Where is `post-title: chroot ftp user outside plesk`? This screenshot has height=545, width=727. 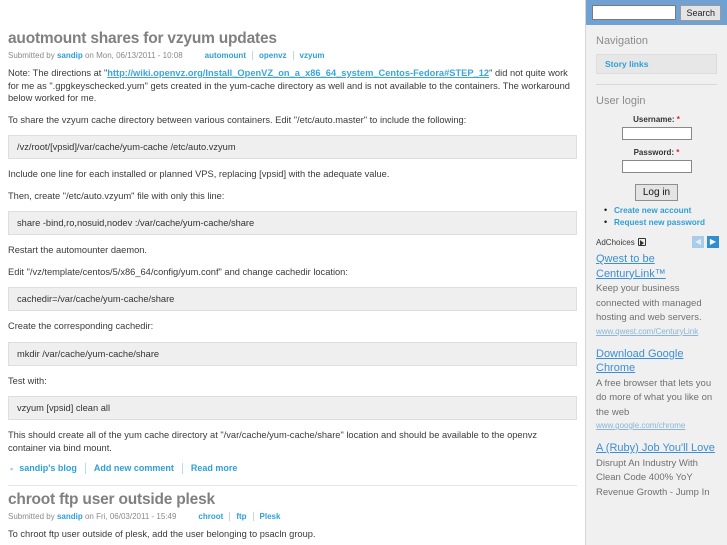
post-title: chroot ftp user outside plesk is located at coordinates (292, 500).